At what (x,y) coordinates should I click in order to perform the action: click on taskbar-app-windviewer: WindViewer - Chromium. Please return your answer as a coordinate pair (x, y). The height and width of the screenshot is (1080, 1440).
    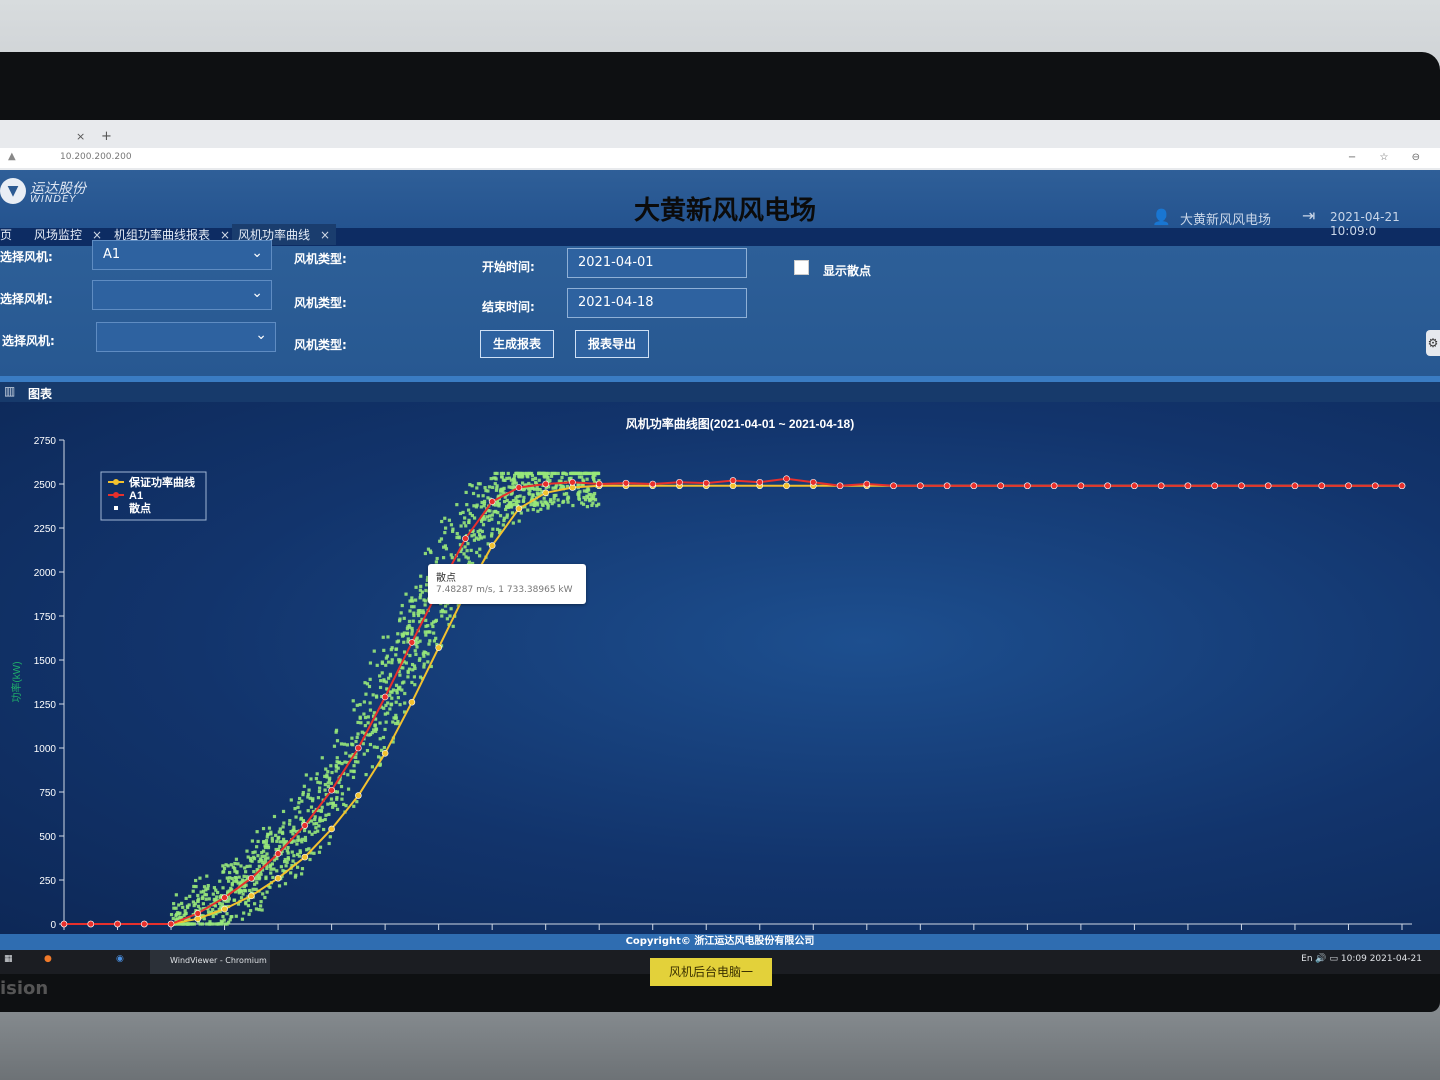
    Looking at the image, I should click on (210, 962).